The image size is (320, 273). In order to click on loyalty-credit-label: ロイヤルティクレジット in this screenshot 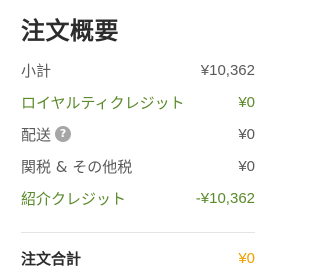, I will do `click(103, 102)`.